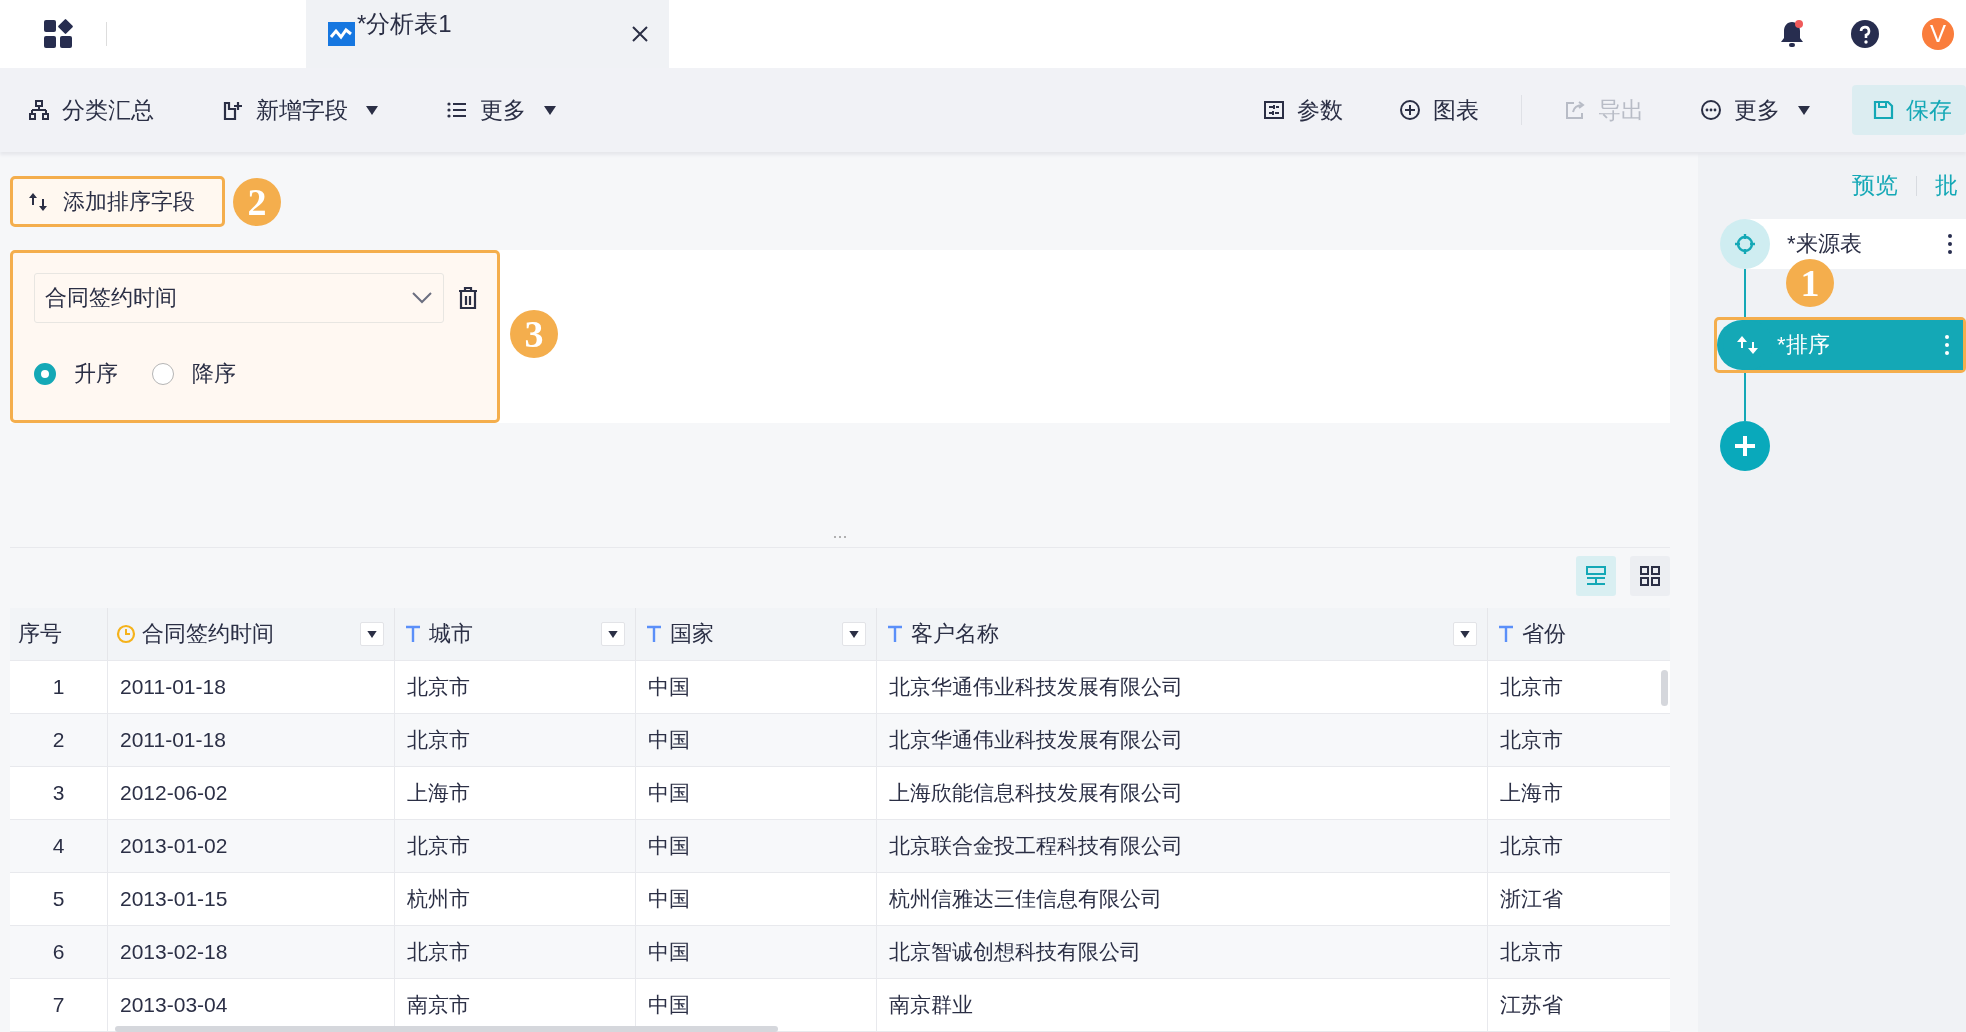 This screenshot has height=1032, width=1966. I want to click on drag-handle-icon, so click(840, 537).